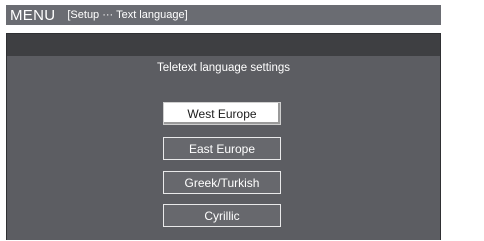 This screenshot has width=484, height=241. I want to click on option-west-europe: West Europe, so click(222, 113).